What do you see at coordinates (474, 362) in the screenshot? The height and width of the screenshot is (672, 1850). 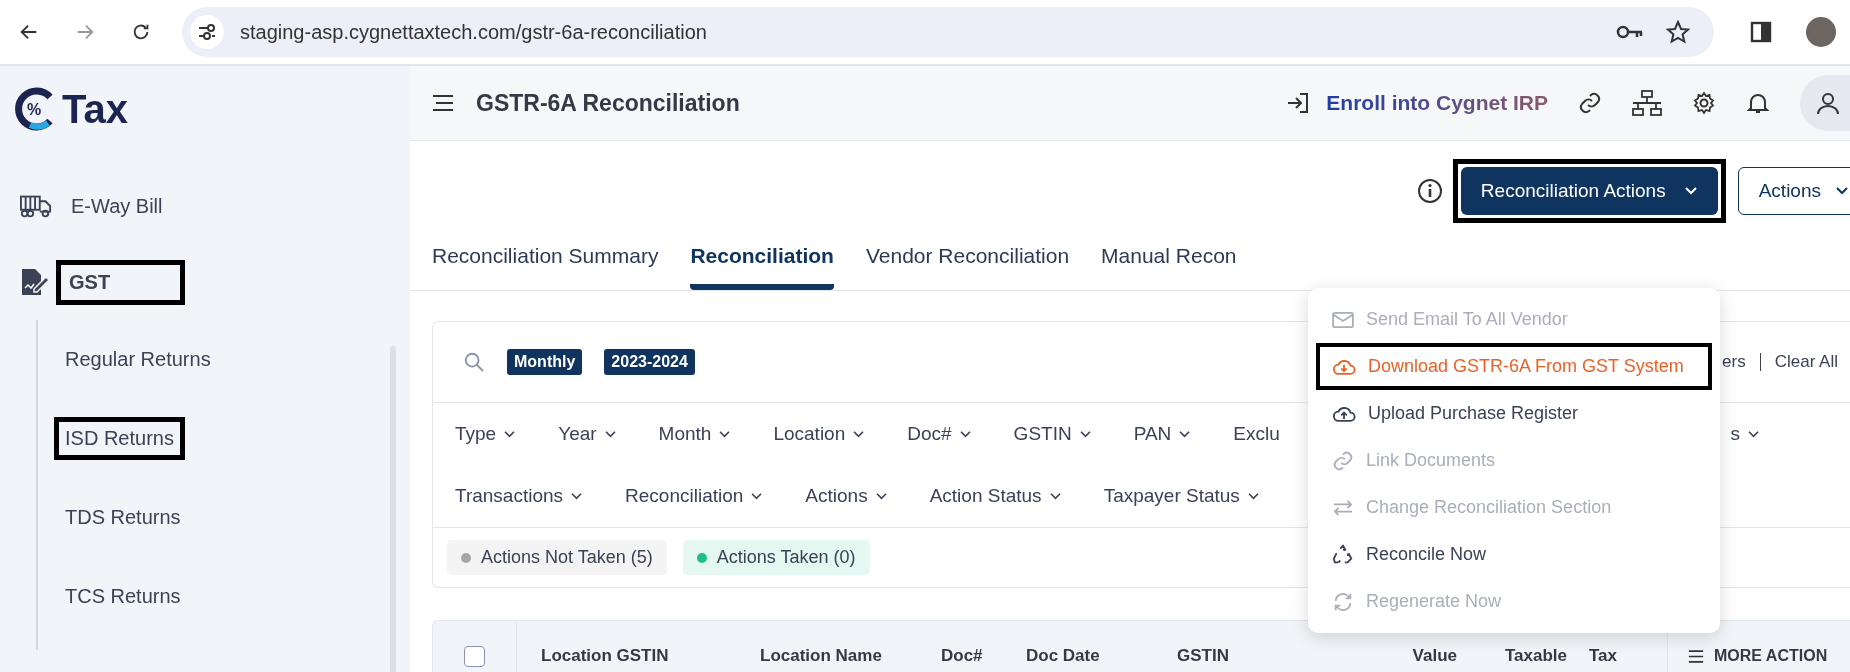 I see `search-icon` at bounding box center [474, 362].